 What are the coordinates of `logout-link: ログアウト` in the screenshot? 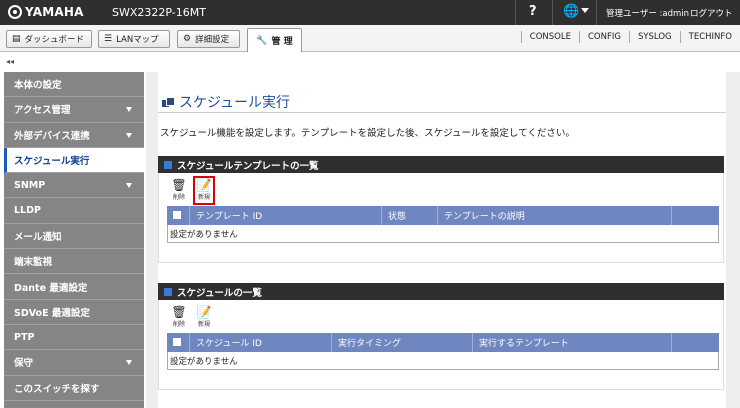 It's located at (711, 13).